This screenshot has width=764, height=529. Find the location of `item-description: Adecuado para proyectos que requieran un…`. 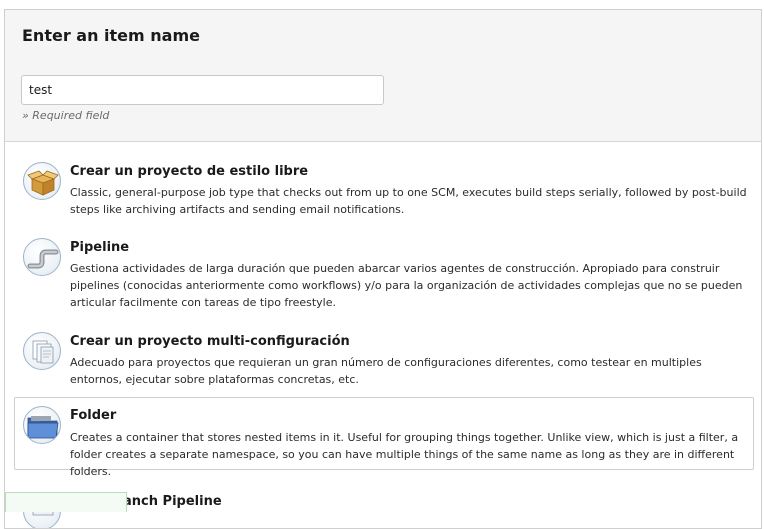

item-description: Adecuado para proyectos que requieran un… is located at coordinates (386, 371).